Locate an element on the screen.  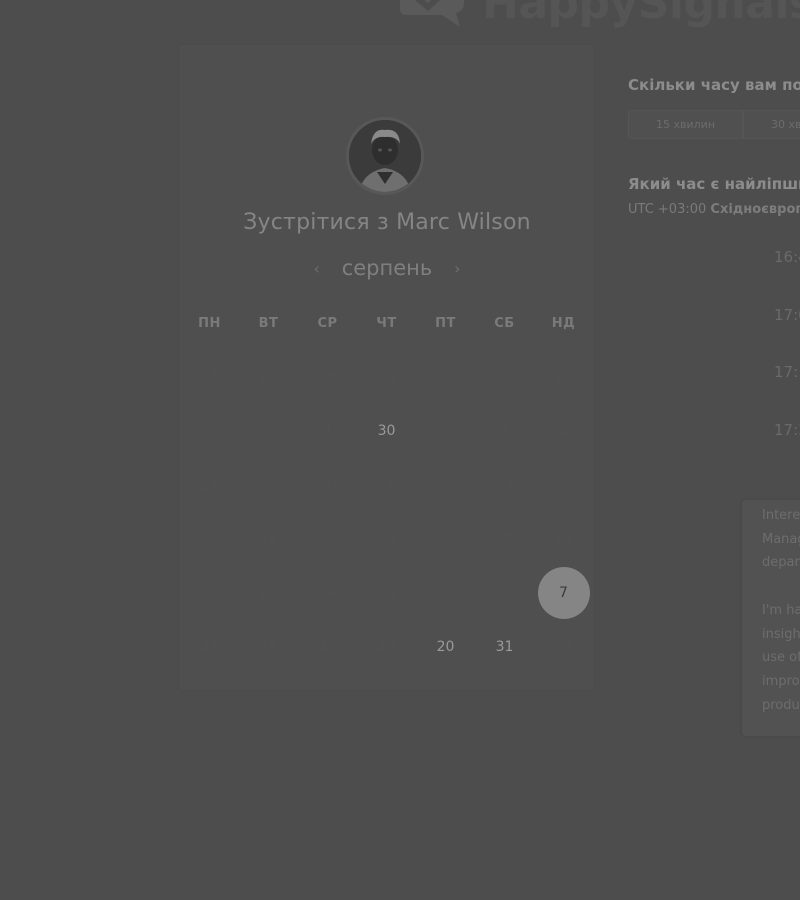
calendar-day: 14 is located at coordinates (268, 539).